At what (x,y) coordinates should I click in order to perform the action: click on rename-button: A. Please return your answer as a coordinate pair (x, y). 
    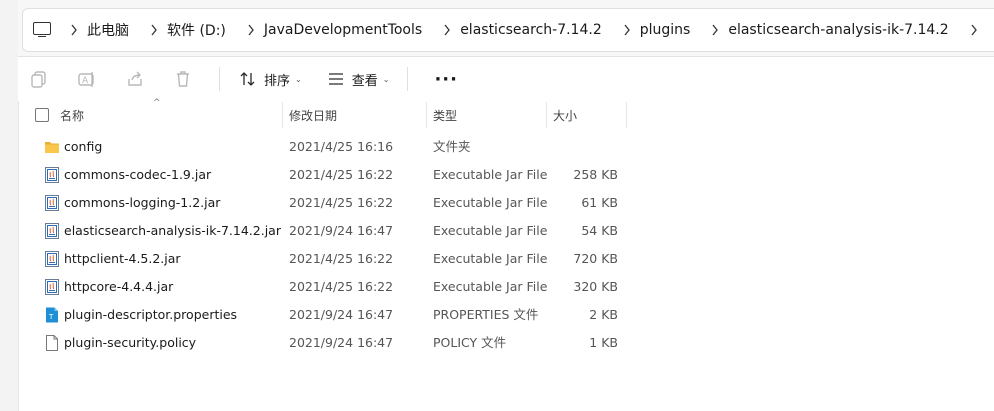
    Looking at the image, I should click on (87, 79).